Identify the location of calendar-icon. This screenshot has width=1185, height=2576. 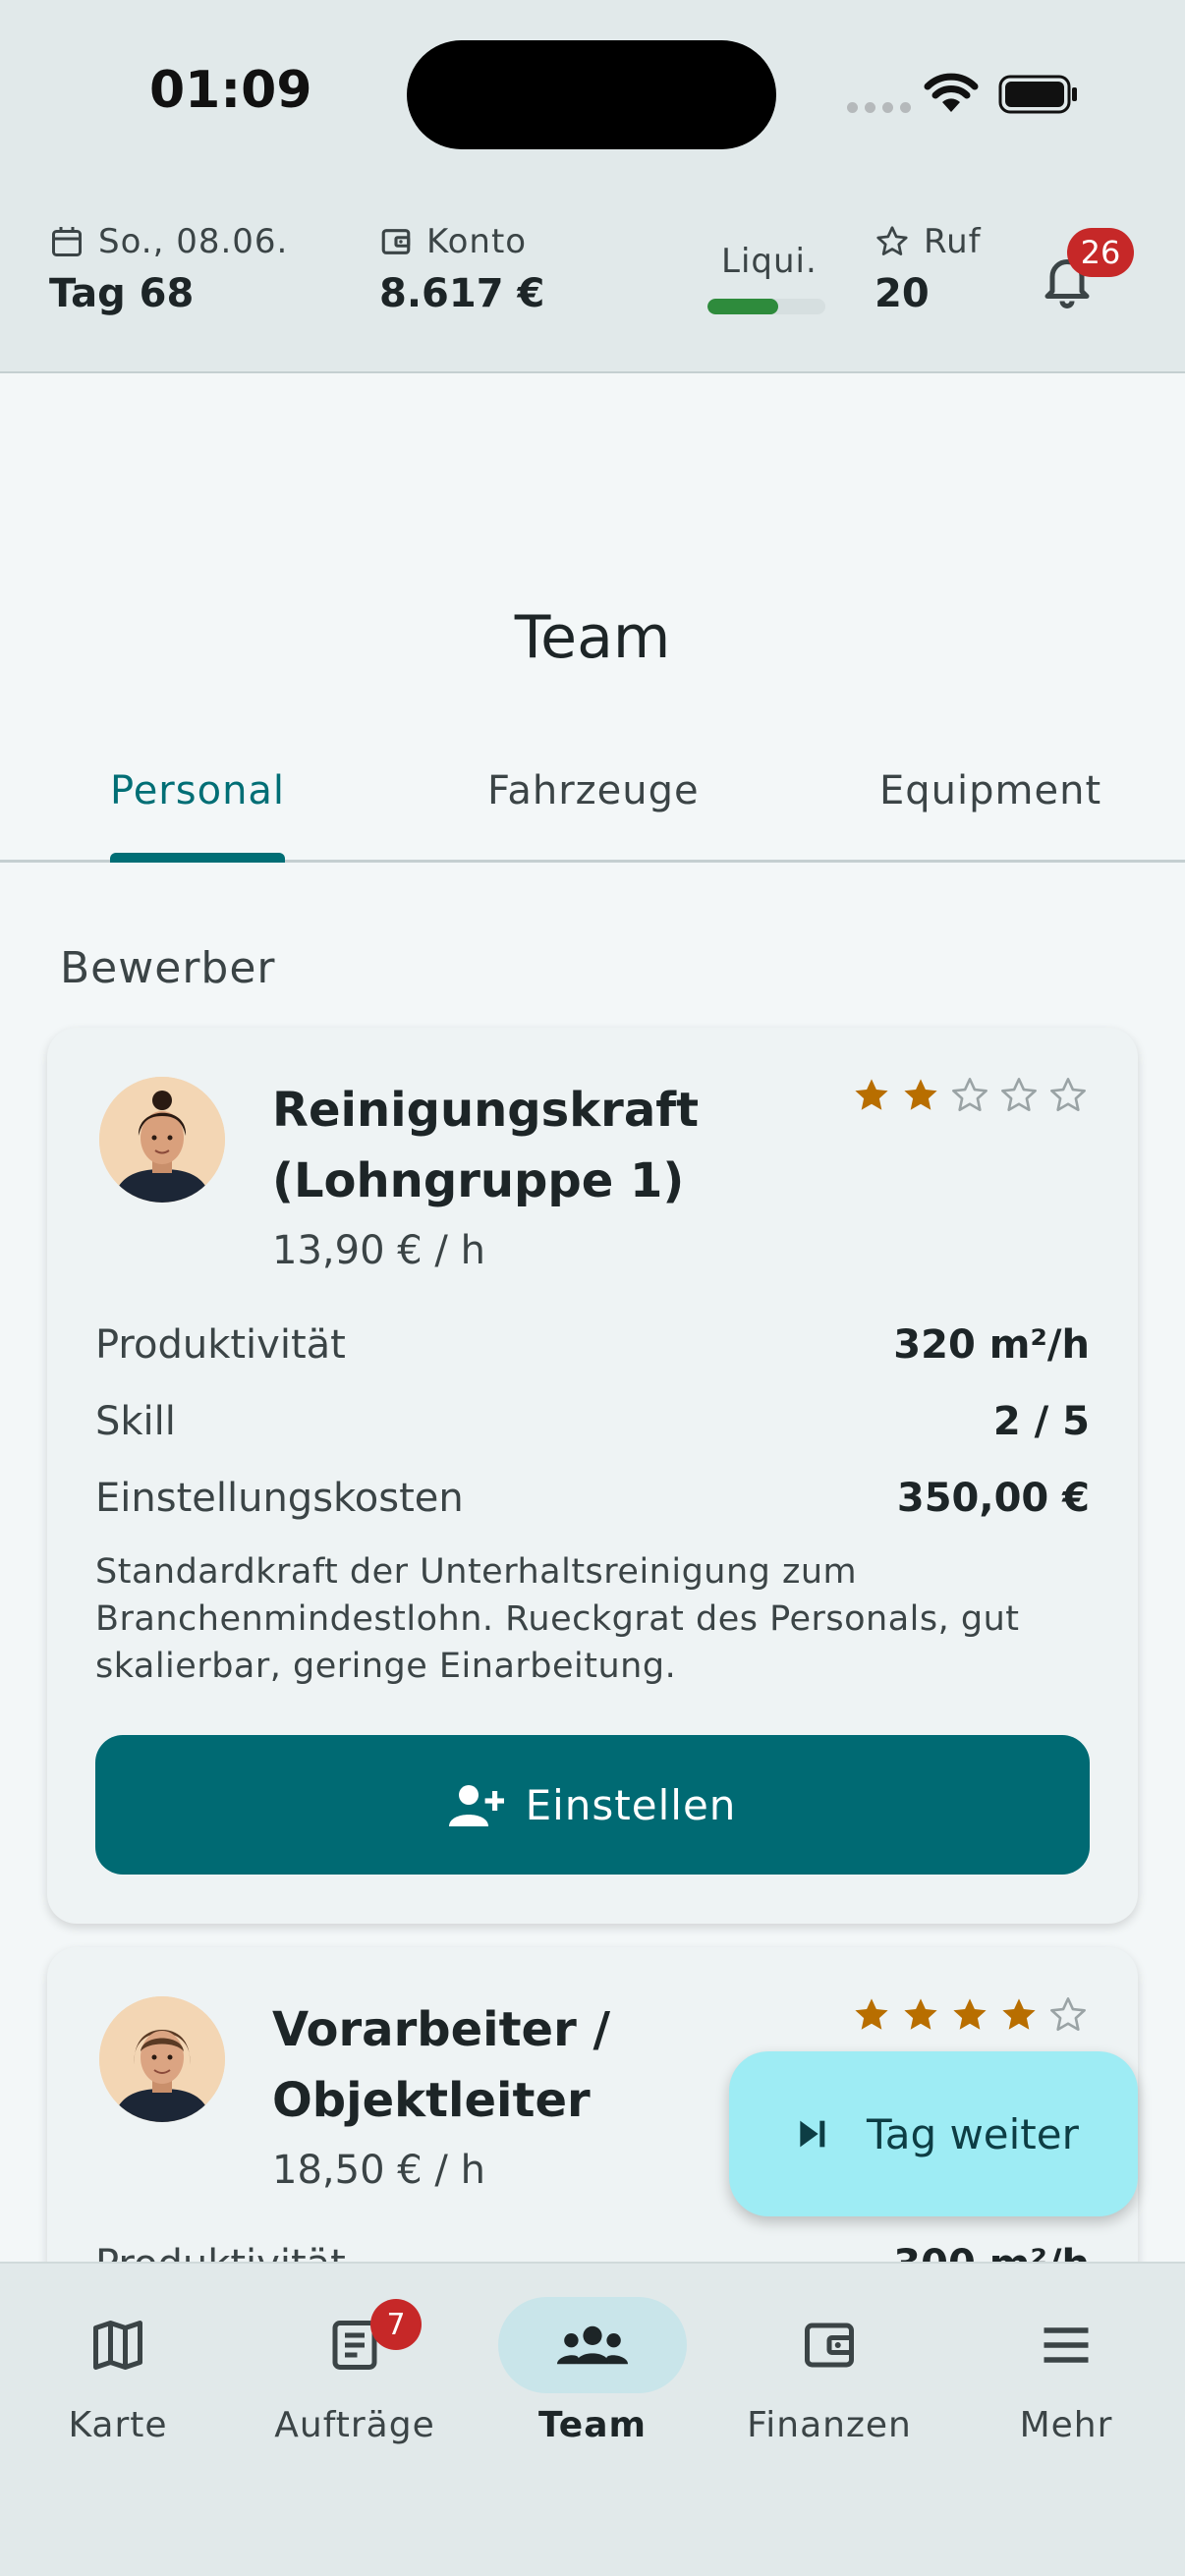
(67, 241).